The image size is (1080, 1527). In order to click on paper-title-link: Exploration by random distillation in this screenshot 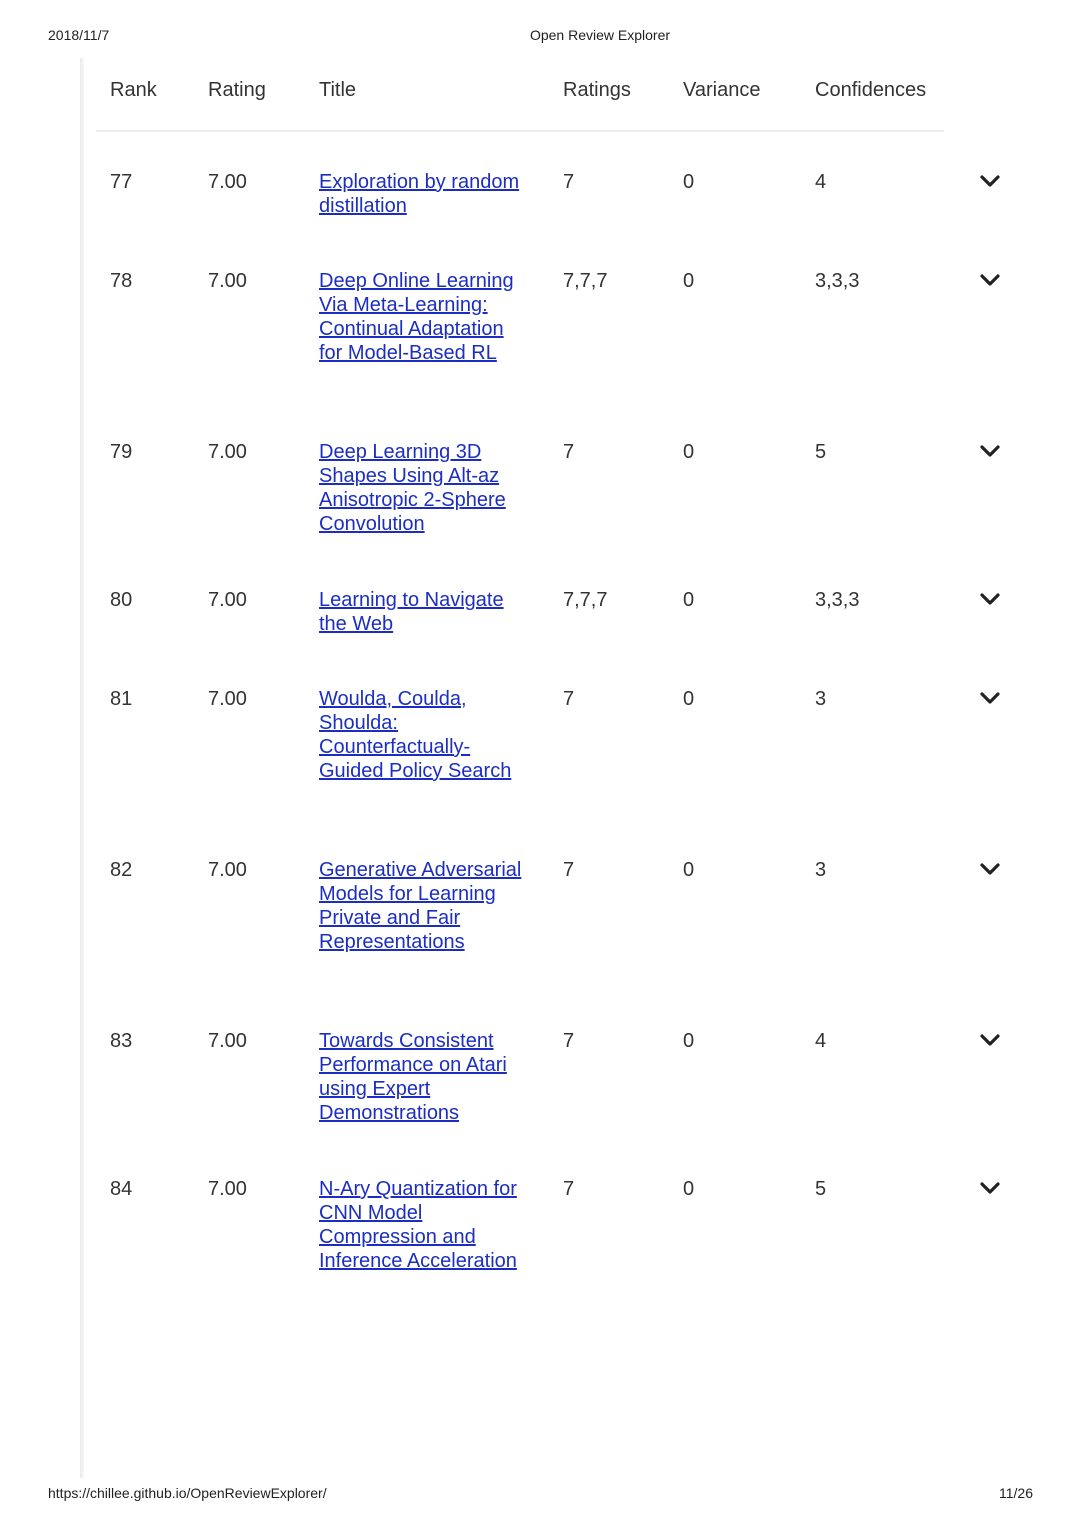, I will do `click(421, 194)`.